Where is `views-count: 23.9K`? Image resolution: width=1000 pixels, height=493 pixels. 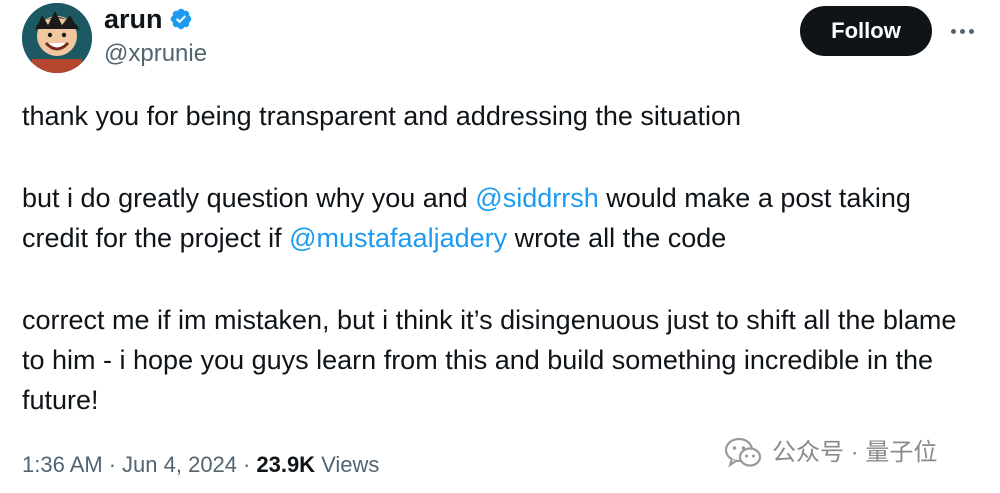 views-count: 23.9K is located at coordinates (285, 465).